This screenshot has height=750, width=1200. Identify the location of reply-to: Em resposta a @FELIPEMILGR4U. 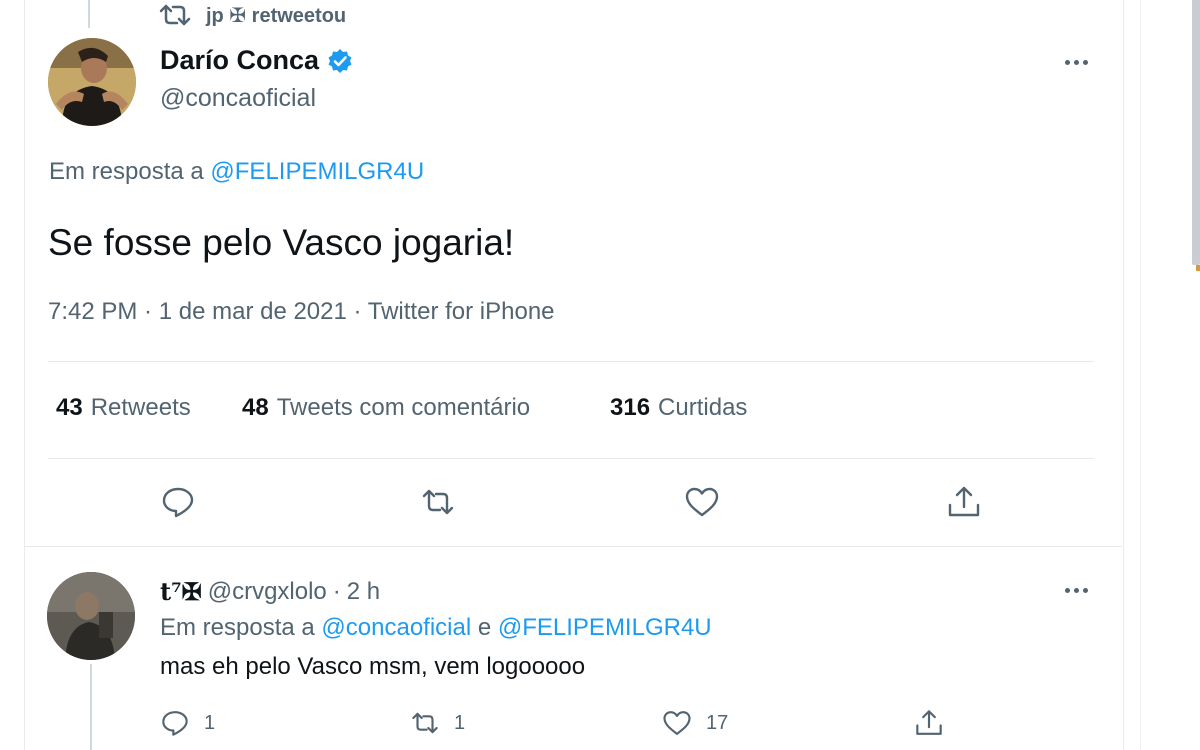
(236, 172).